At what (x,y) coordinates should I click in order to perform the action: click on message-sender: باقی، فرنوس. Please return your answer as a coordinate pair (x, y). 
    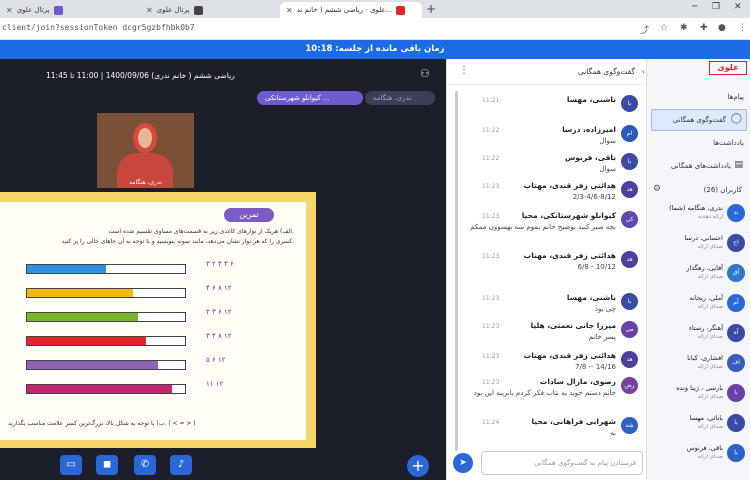
    Looking at the image, I should click on (590, 157).